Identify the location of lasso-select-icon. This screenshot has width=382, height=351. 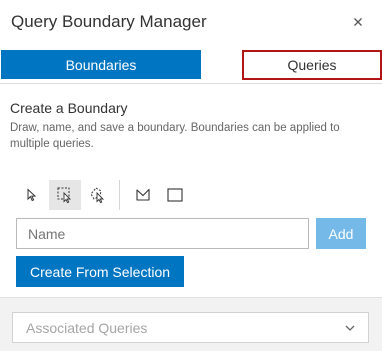
(97, 195).